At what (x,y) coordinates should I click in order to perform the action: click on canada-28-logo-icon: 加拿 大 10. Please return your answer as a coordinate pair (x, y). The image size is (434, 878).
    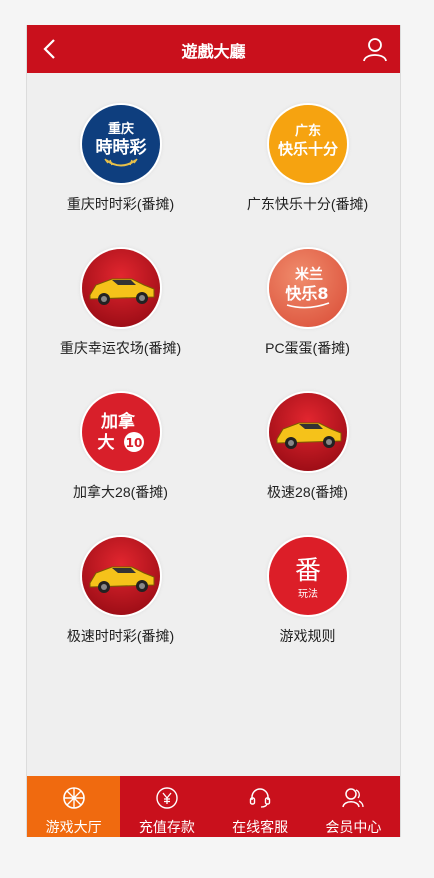
    Looking at the image, I should click on (120, 432).